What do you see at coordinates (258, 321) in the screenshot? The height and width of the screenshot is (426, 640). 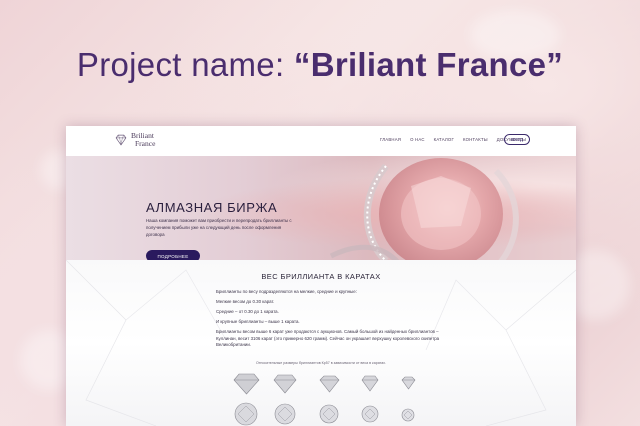 I see `paragraph: И крупные бриллианты – выше 1 карата.` at bounding box center [258, 321].